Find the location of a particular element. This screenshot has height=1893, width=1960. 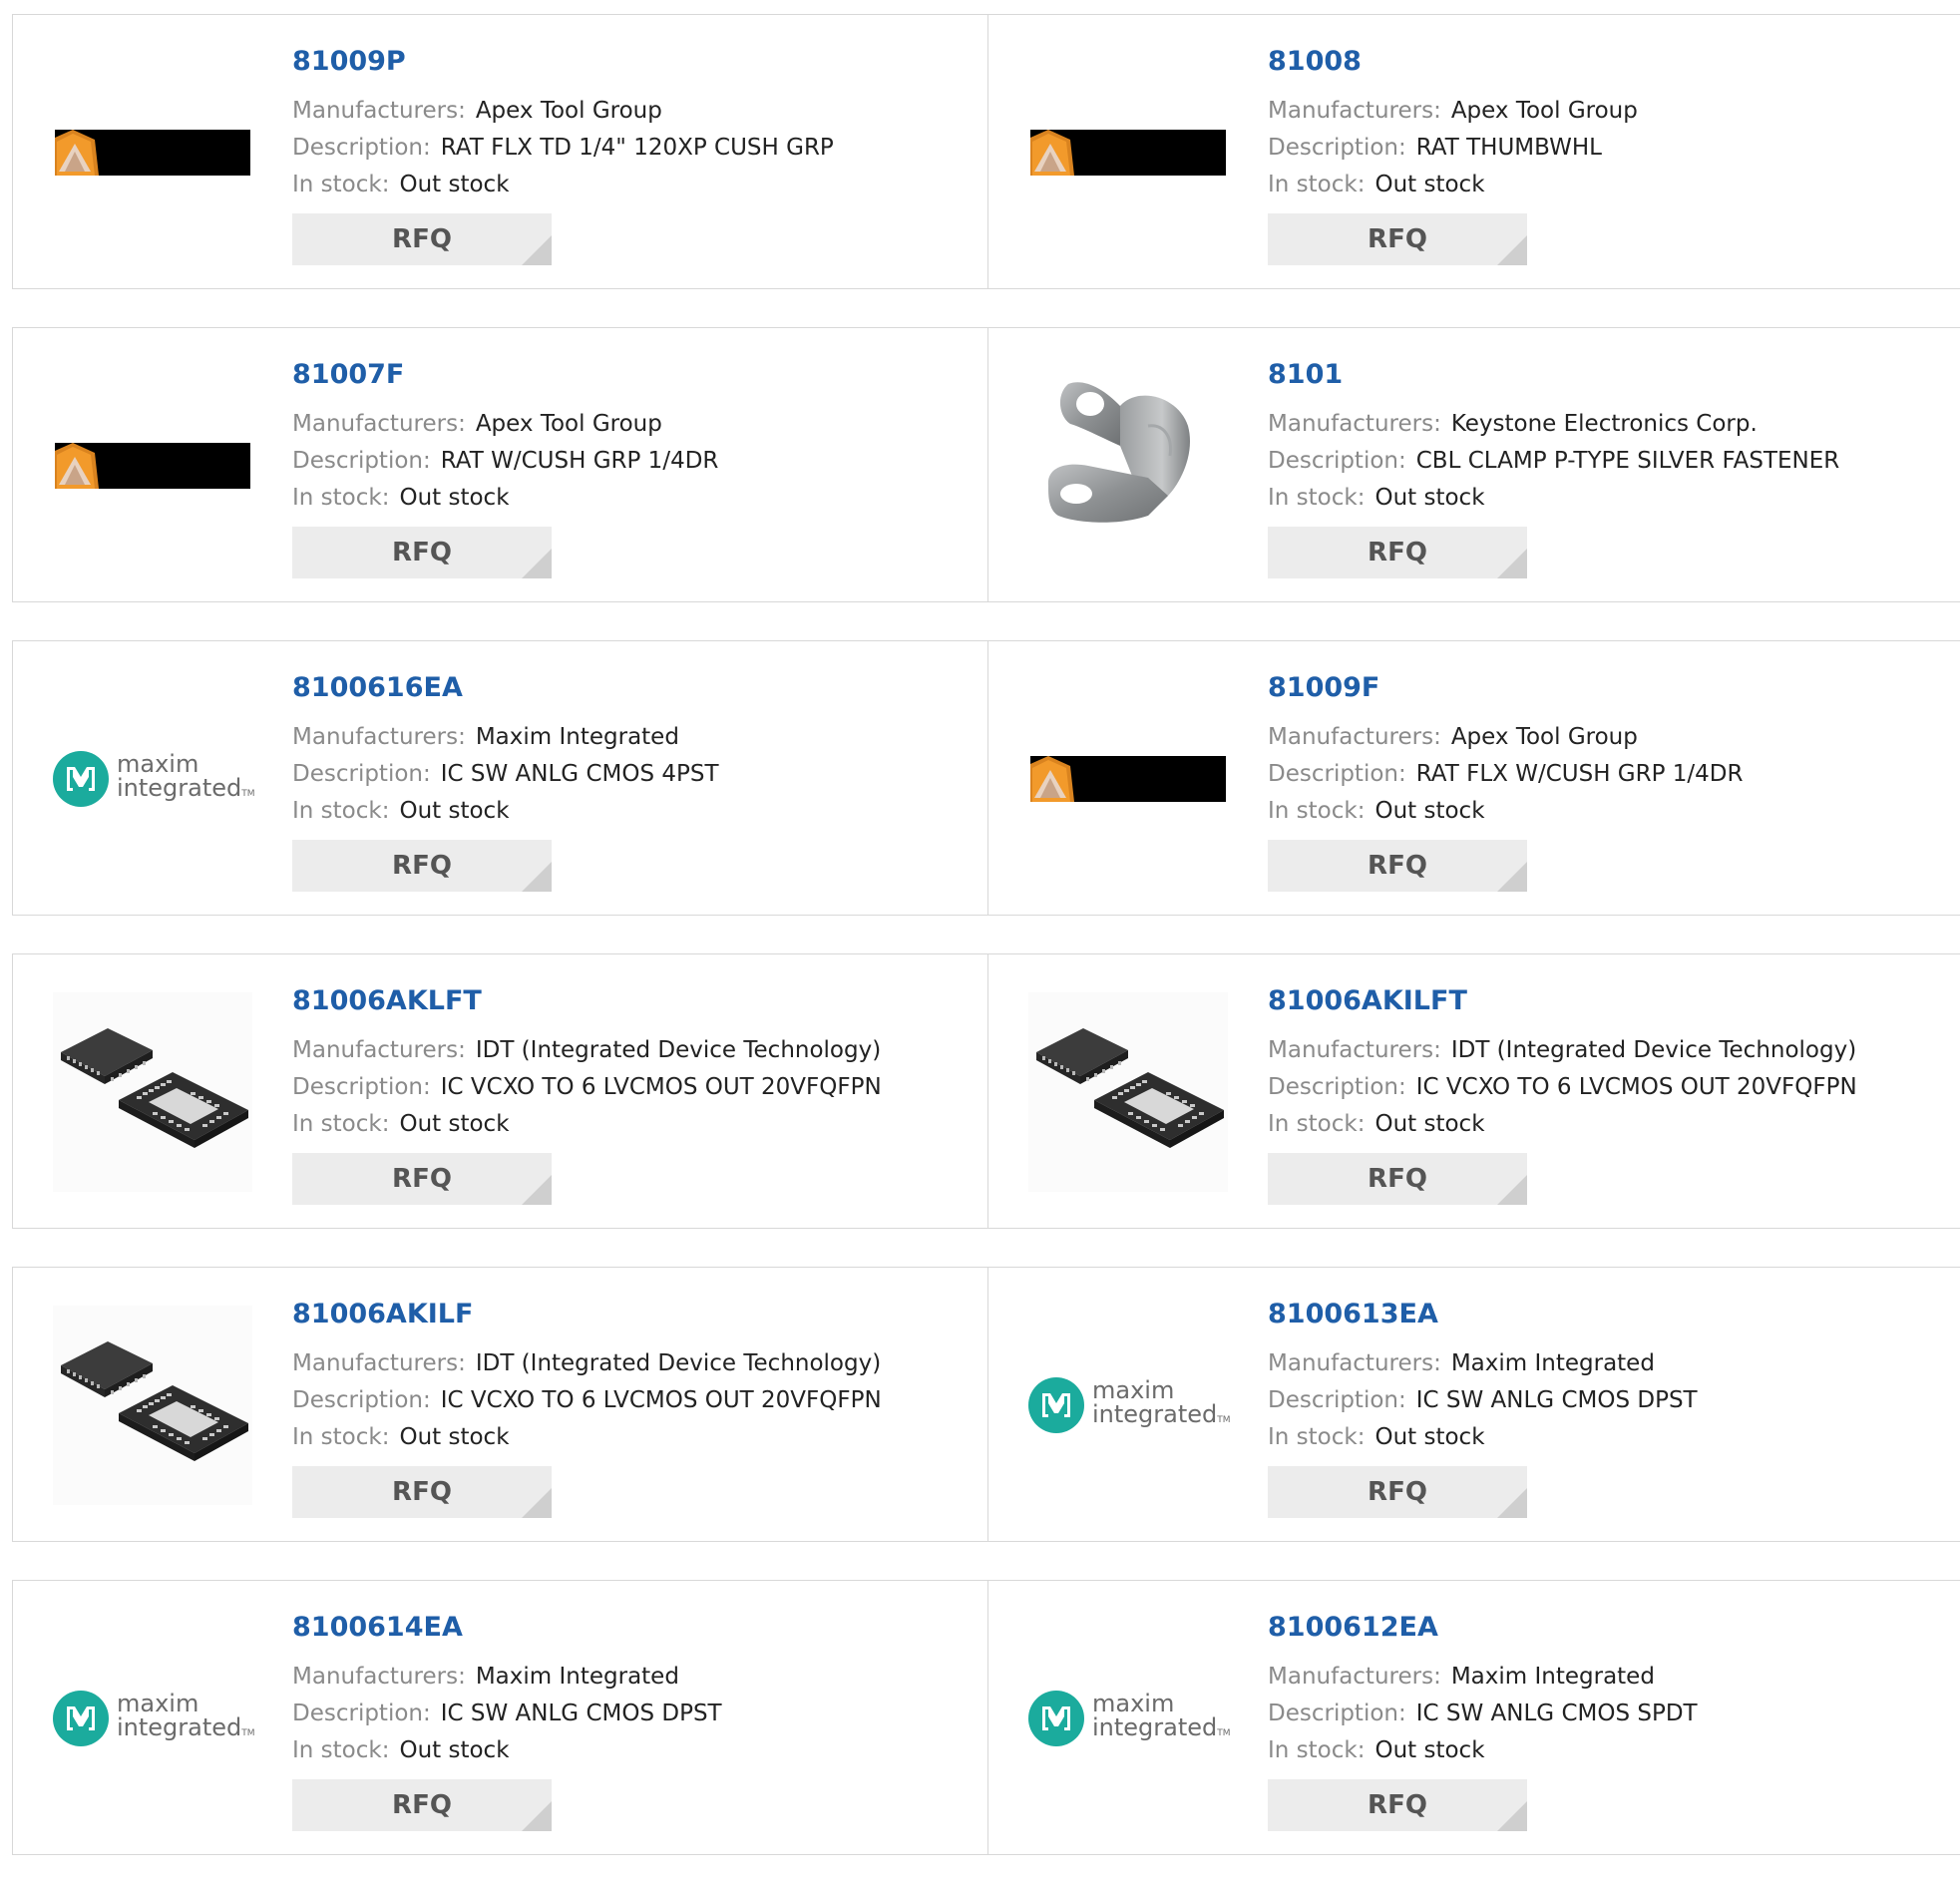

description-value: IC SW ANLG CMOS DPST is located at coordinates (1557, 1400).